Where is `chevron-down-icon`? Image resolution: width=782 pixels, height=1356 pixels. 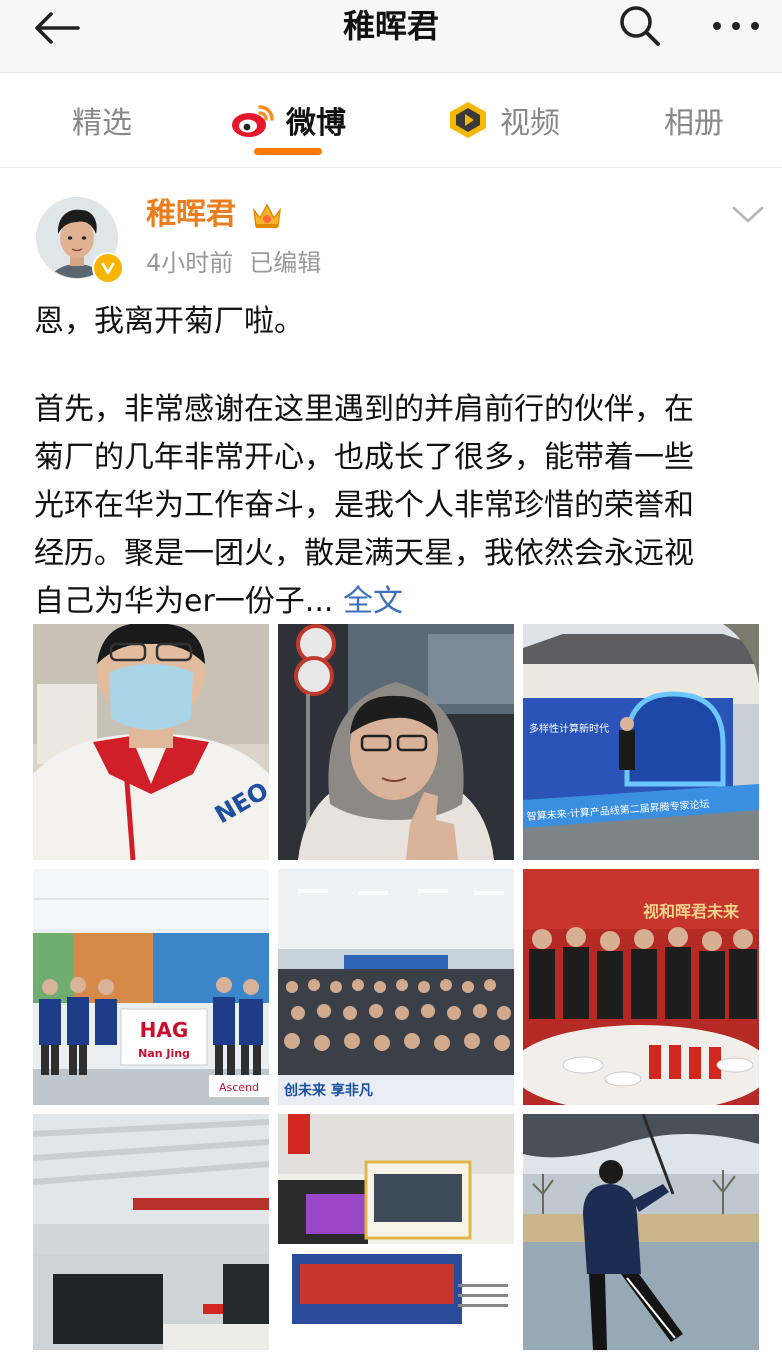
chevron-down-icon is located at coordinates (748, 214).